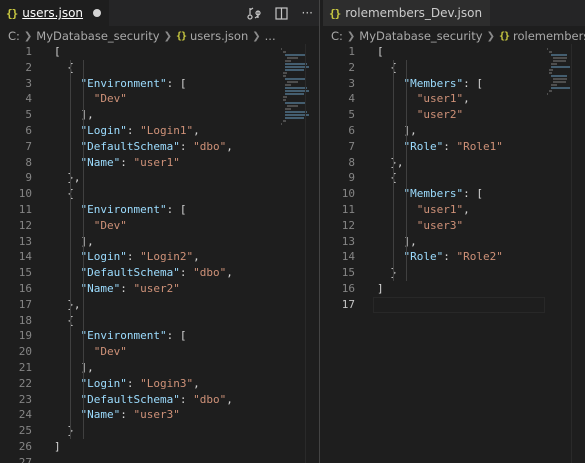  Describe the element at coordinates (166, 131) in the screenshot. I see `code-line: "Login": "Login1",` at that location.